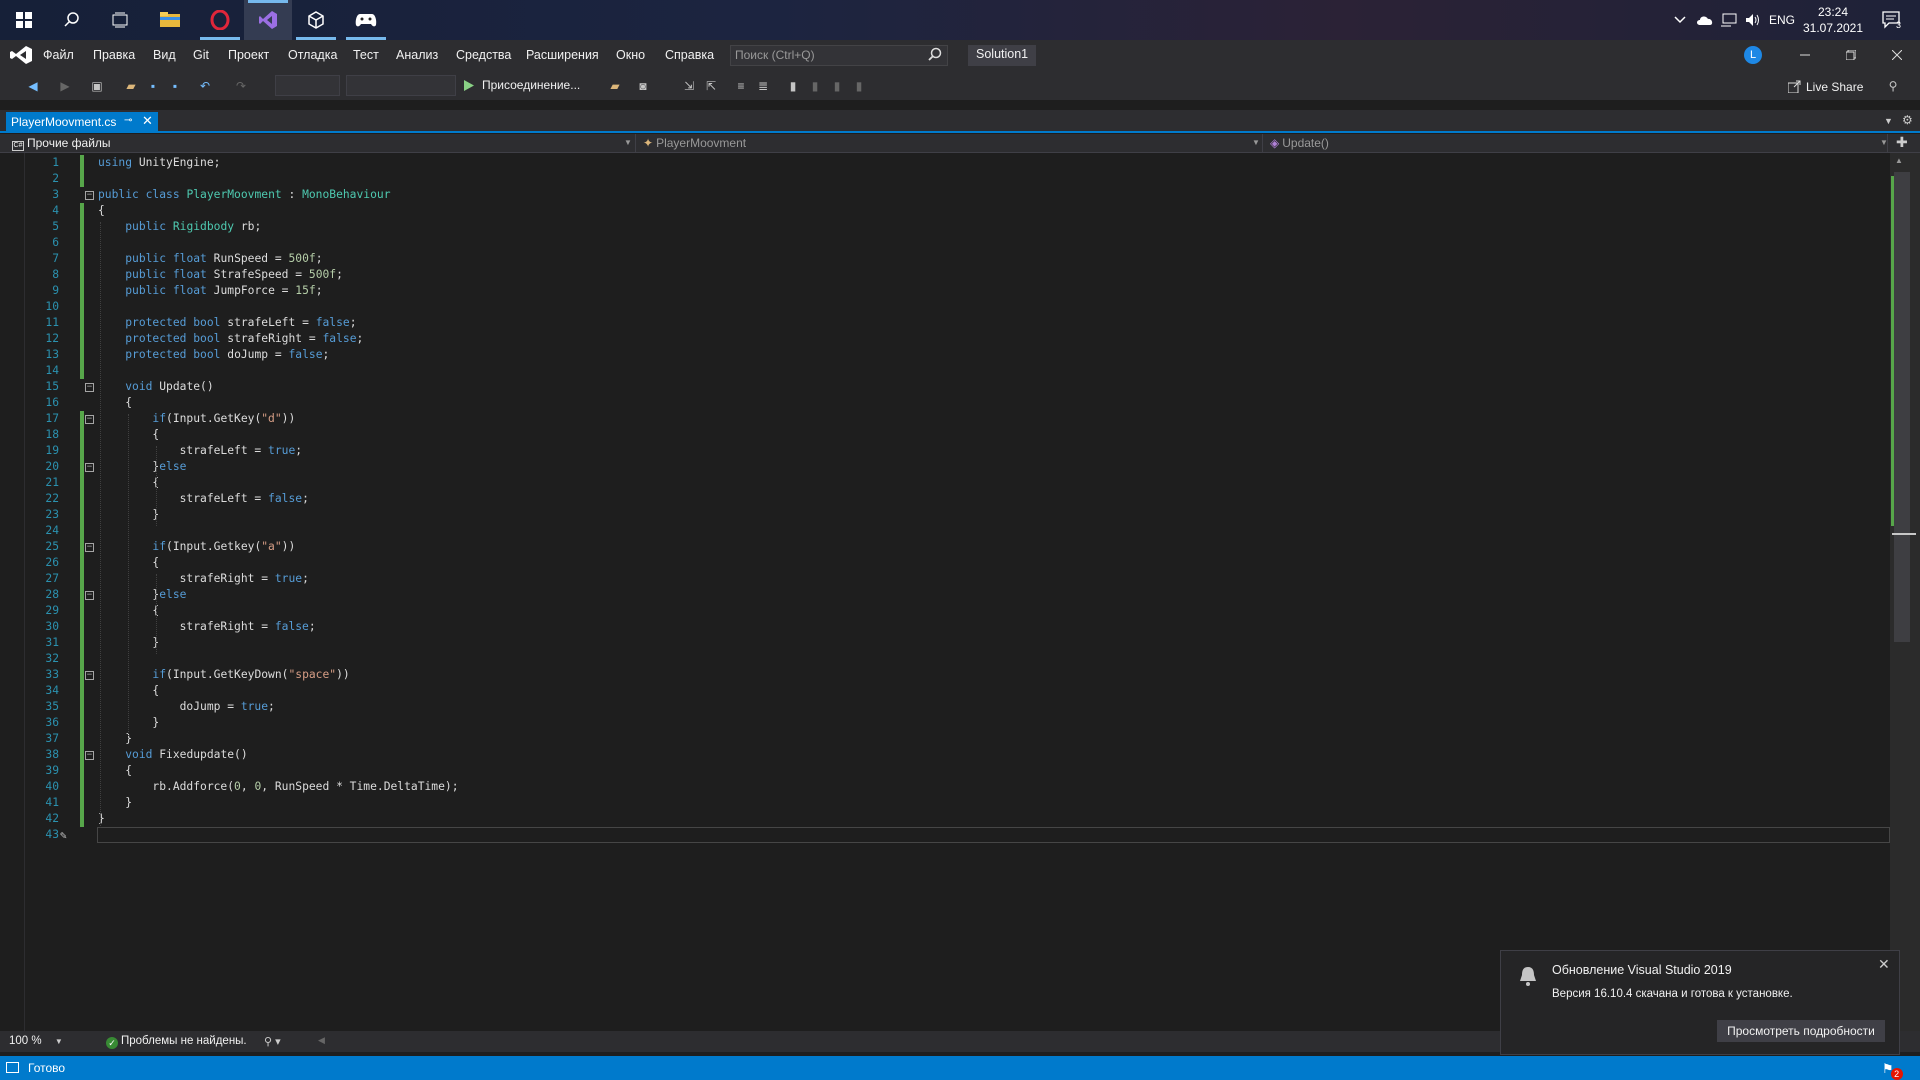  I want to click on menu-window: Окно, so click(630, 55).